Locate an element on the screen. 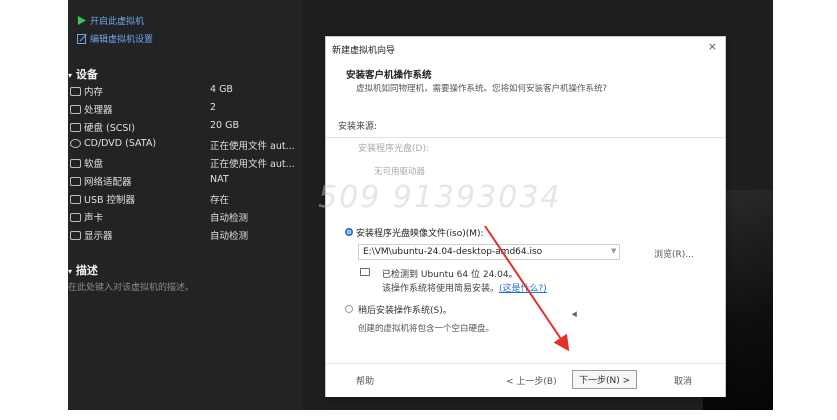 The width and height of the screenshot is (837, 420). hard-disk-icon is located at coordinates (75, 127).